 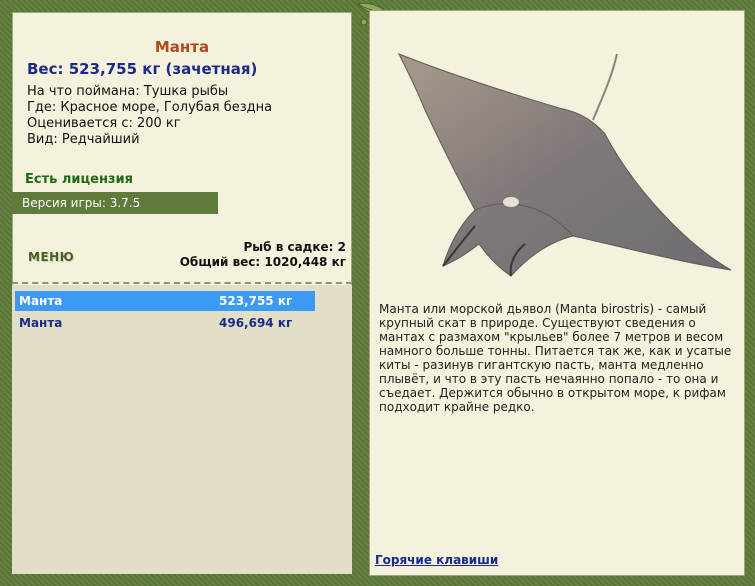 What do you see at coordinates (128, 91) in the screenshot?
I see `caught-with: На что поймана: Тушка рыбы` at bounding box center [128, 91].